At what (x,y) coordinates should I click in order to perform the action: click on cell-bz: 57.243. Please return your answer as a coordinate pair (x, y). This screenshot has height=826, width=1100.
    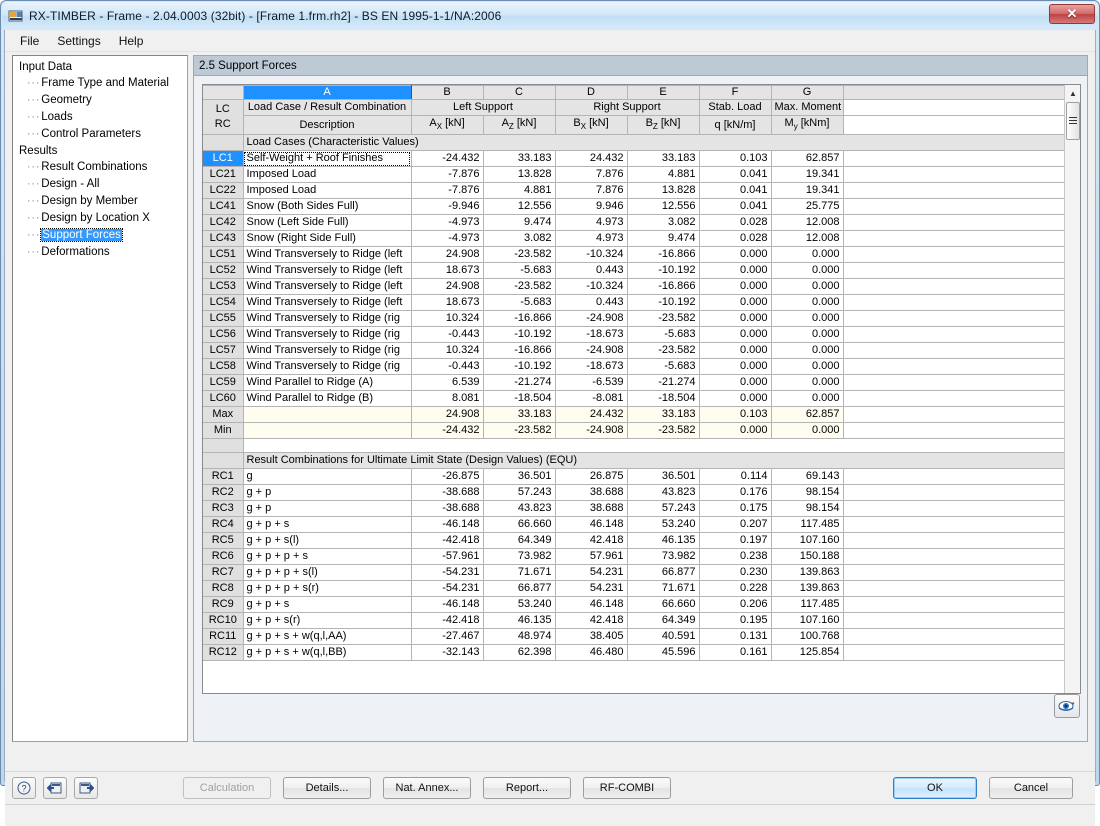
    Looking at the image, I should click on (663, 509).